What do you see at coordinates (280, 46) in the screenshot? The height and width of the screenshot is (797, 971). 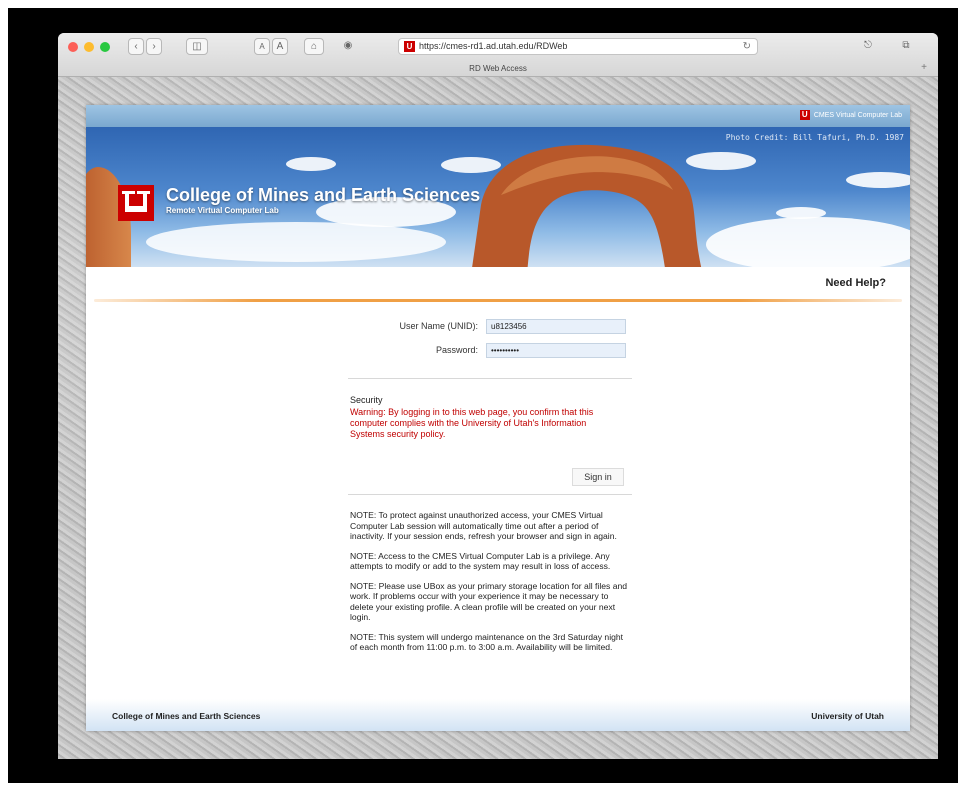 I see `text-larger-button: A` at bounding box center [280, 46].